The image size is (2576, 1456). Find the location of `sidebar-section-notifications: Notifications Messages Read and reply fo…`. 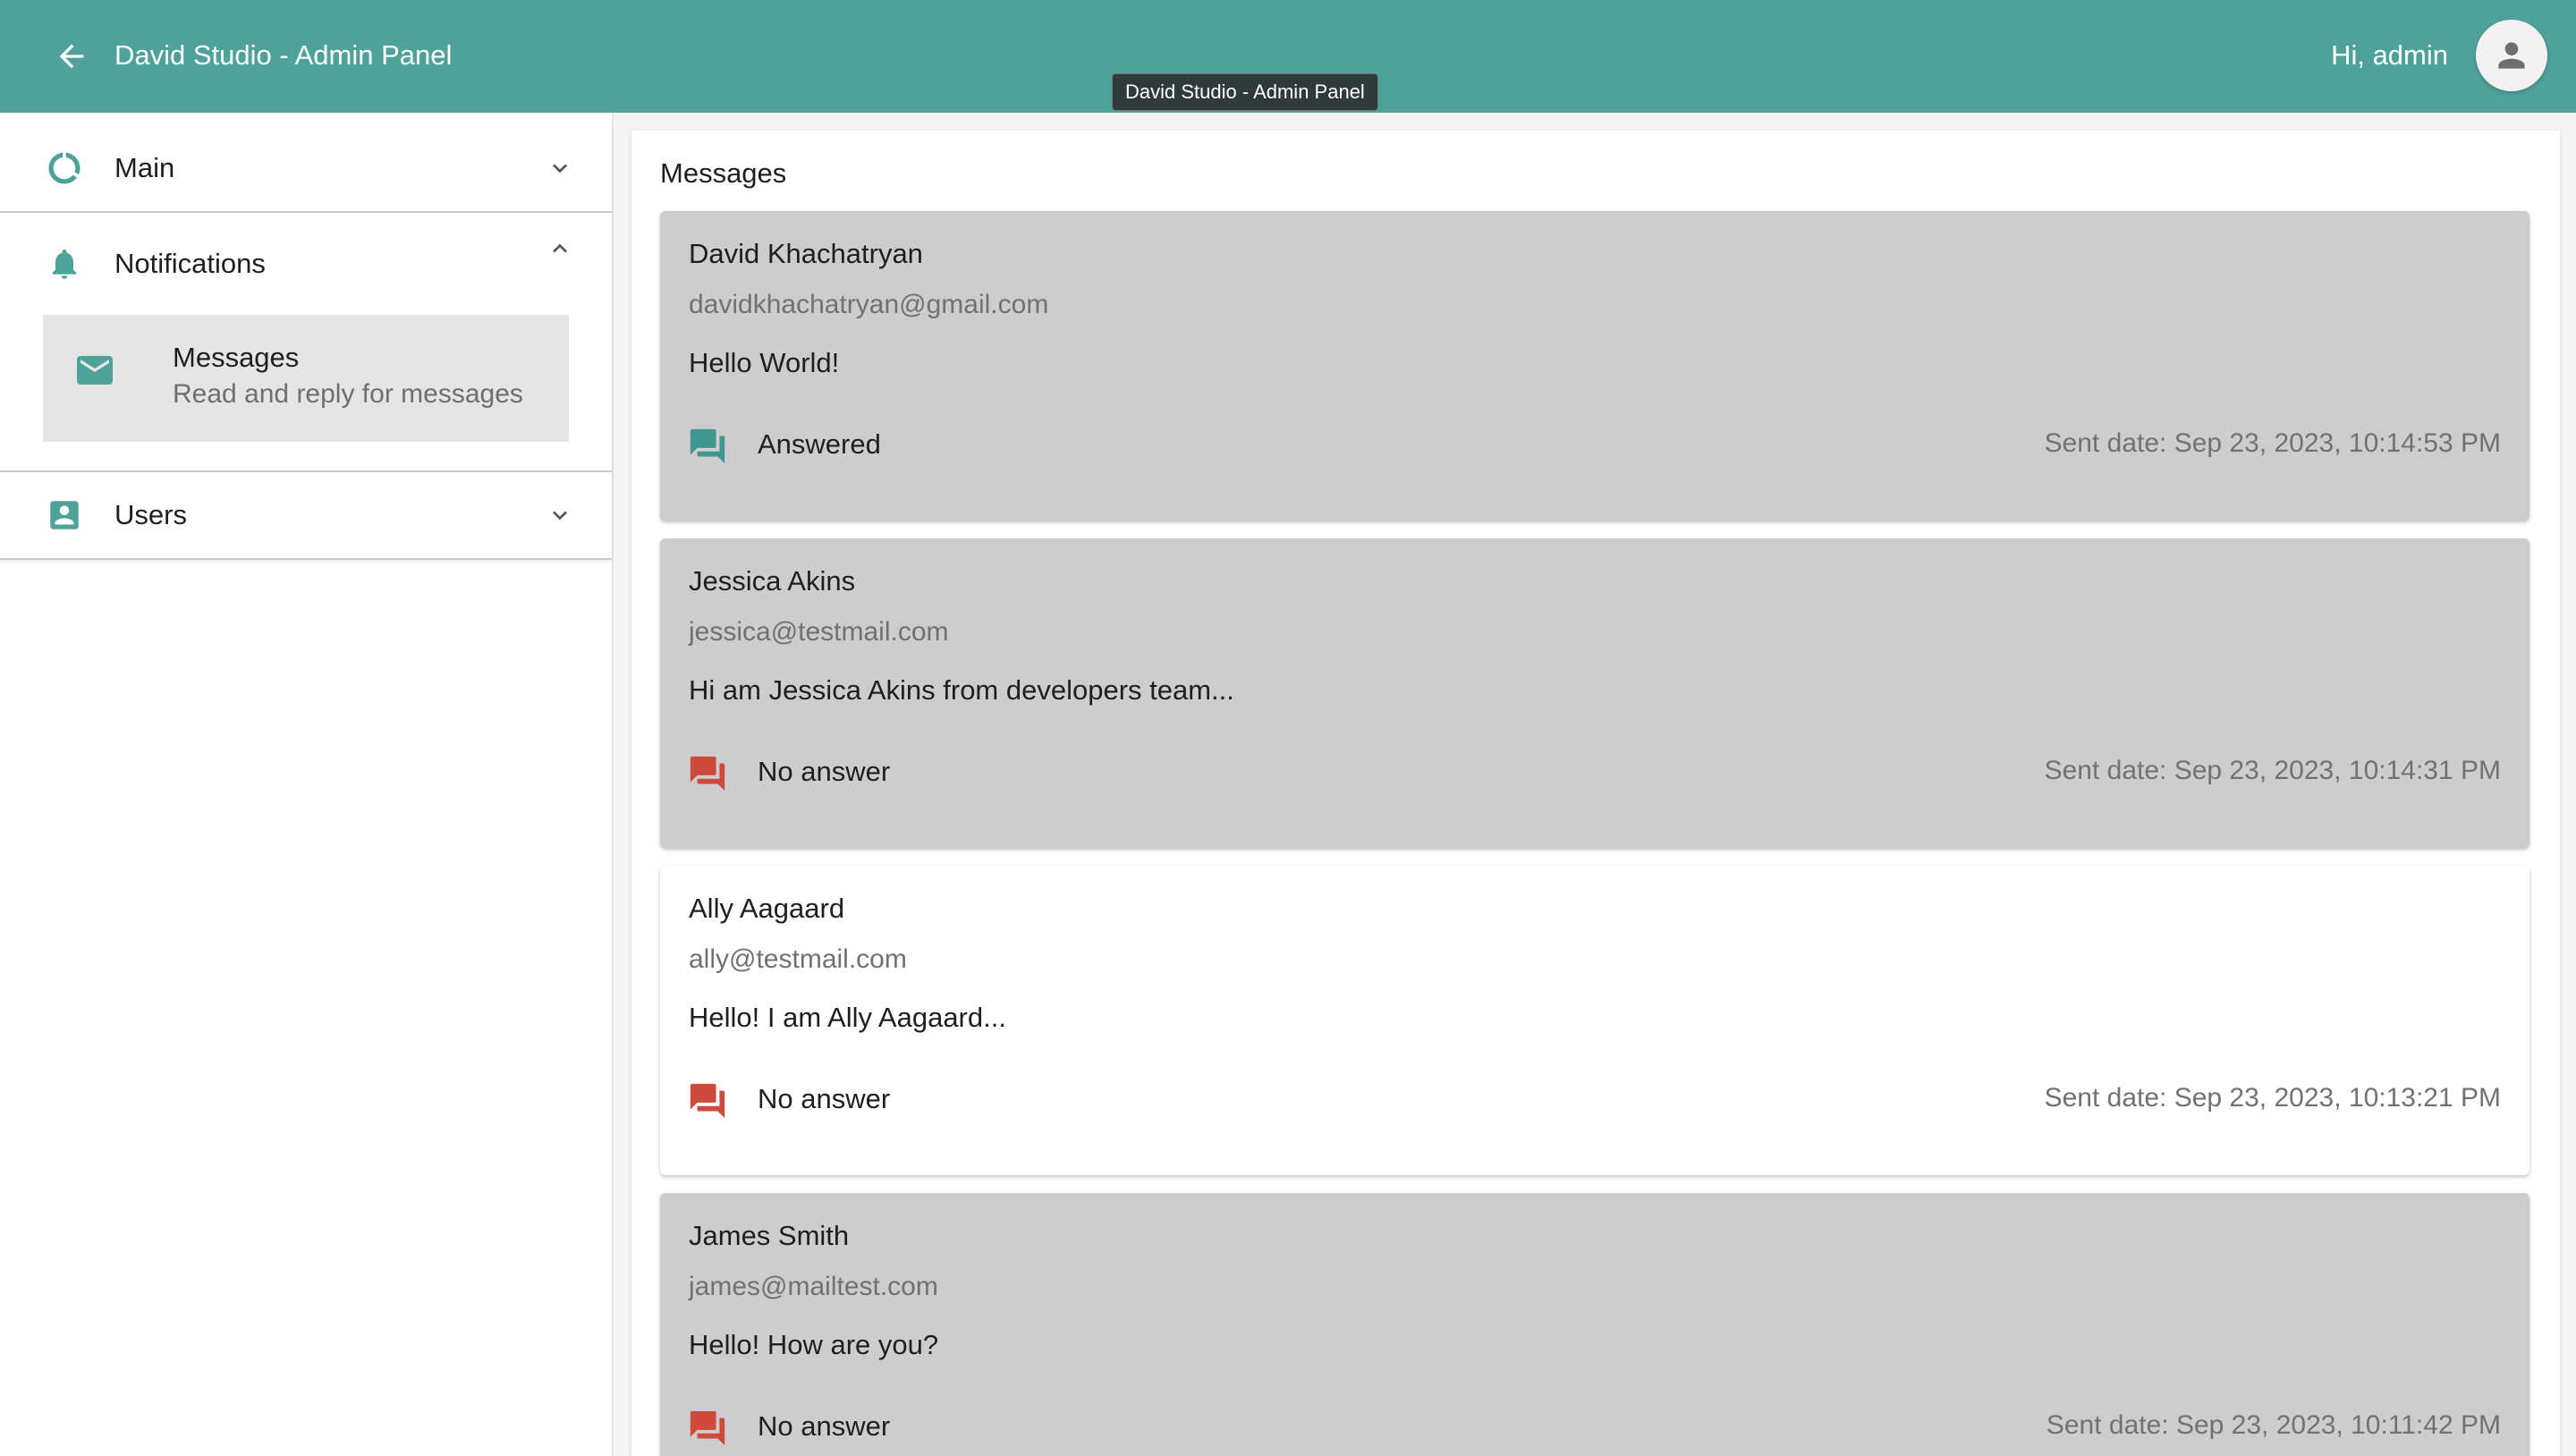

sidebar-section-notifications: Notifications Messages Read and reply fo… is located at coordinates (306, 342).